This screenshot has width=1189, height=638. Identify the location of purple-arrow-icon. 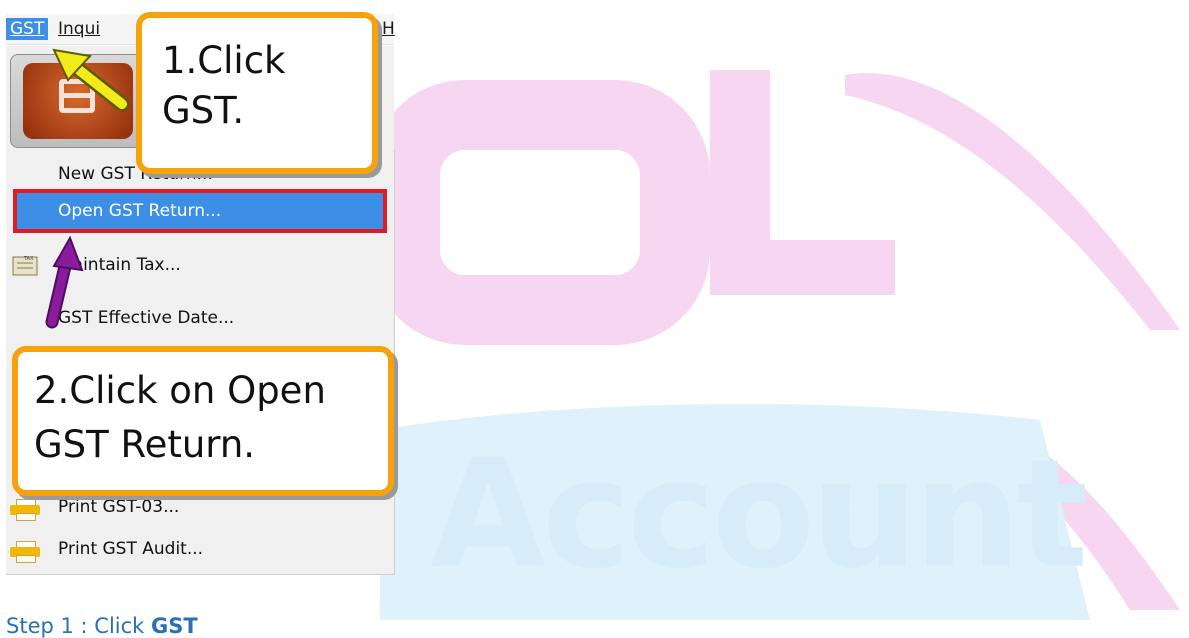
(64, 282).